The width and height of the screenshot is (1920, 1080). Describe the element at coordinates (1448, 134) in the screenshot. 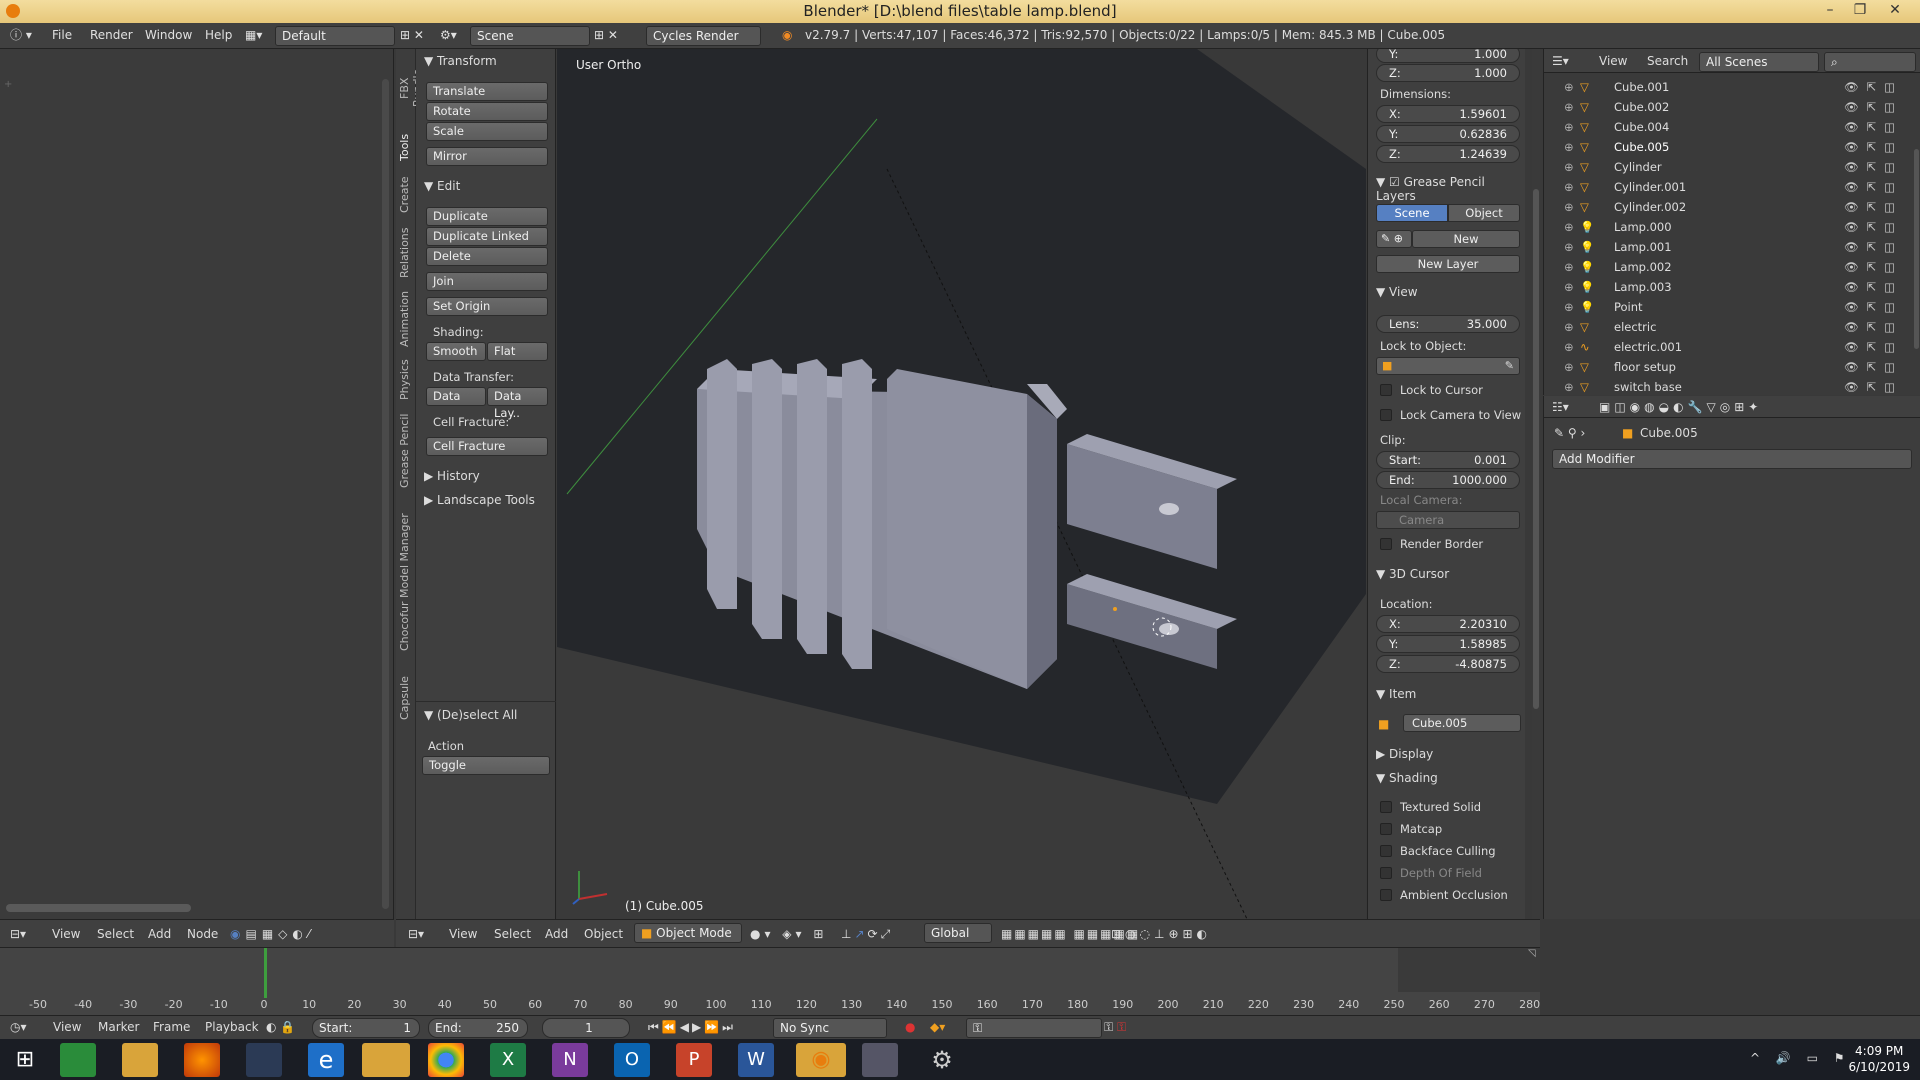

I see `dimension-y-field: Y: 0.62836` at that location.